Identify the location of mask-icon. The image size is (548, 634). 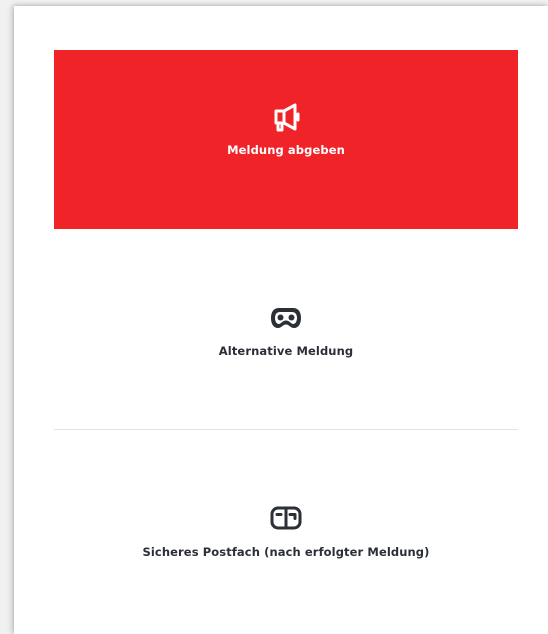
(286, 318).